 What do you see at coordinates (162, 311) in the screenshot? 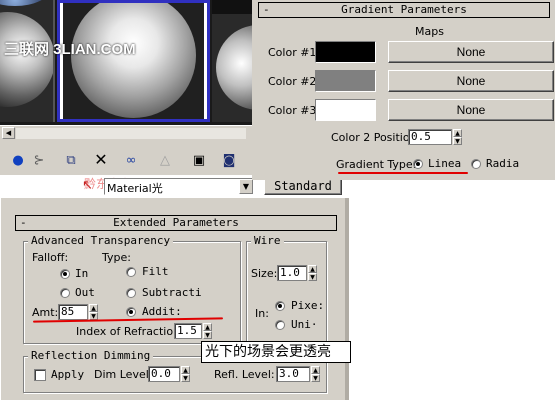
I see `type-additive-label: Addit:` at bounding box center [162, 311].